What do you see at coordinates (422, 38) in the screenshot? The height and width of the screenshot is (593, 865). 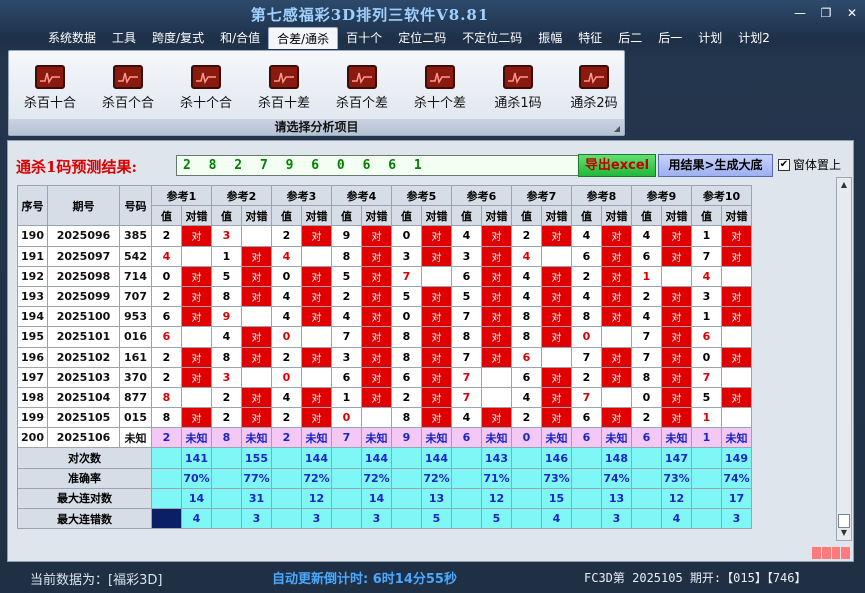 I see `menu-item: 定位二码` at bounding box center [422, 38].